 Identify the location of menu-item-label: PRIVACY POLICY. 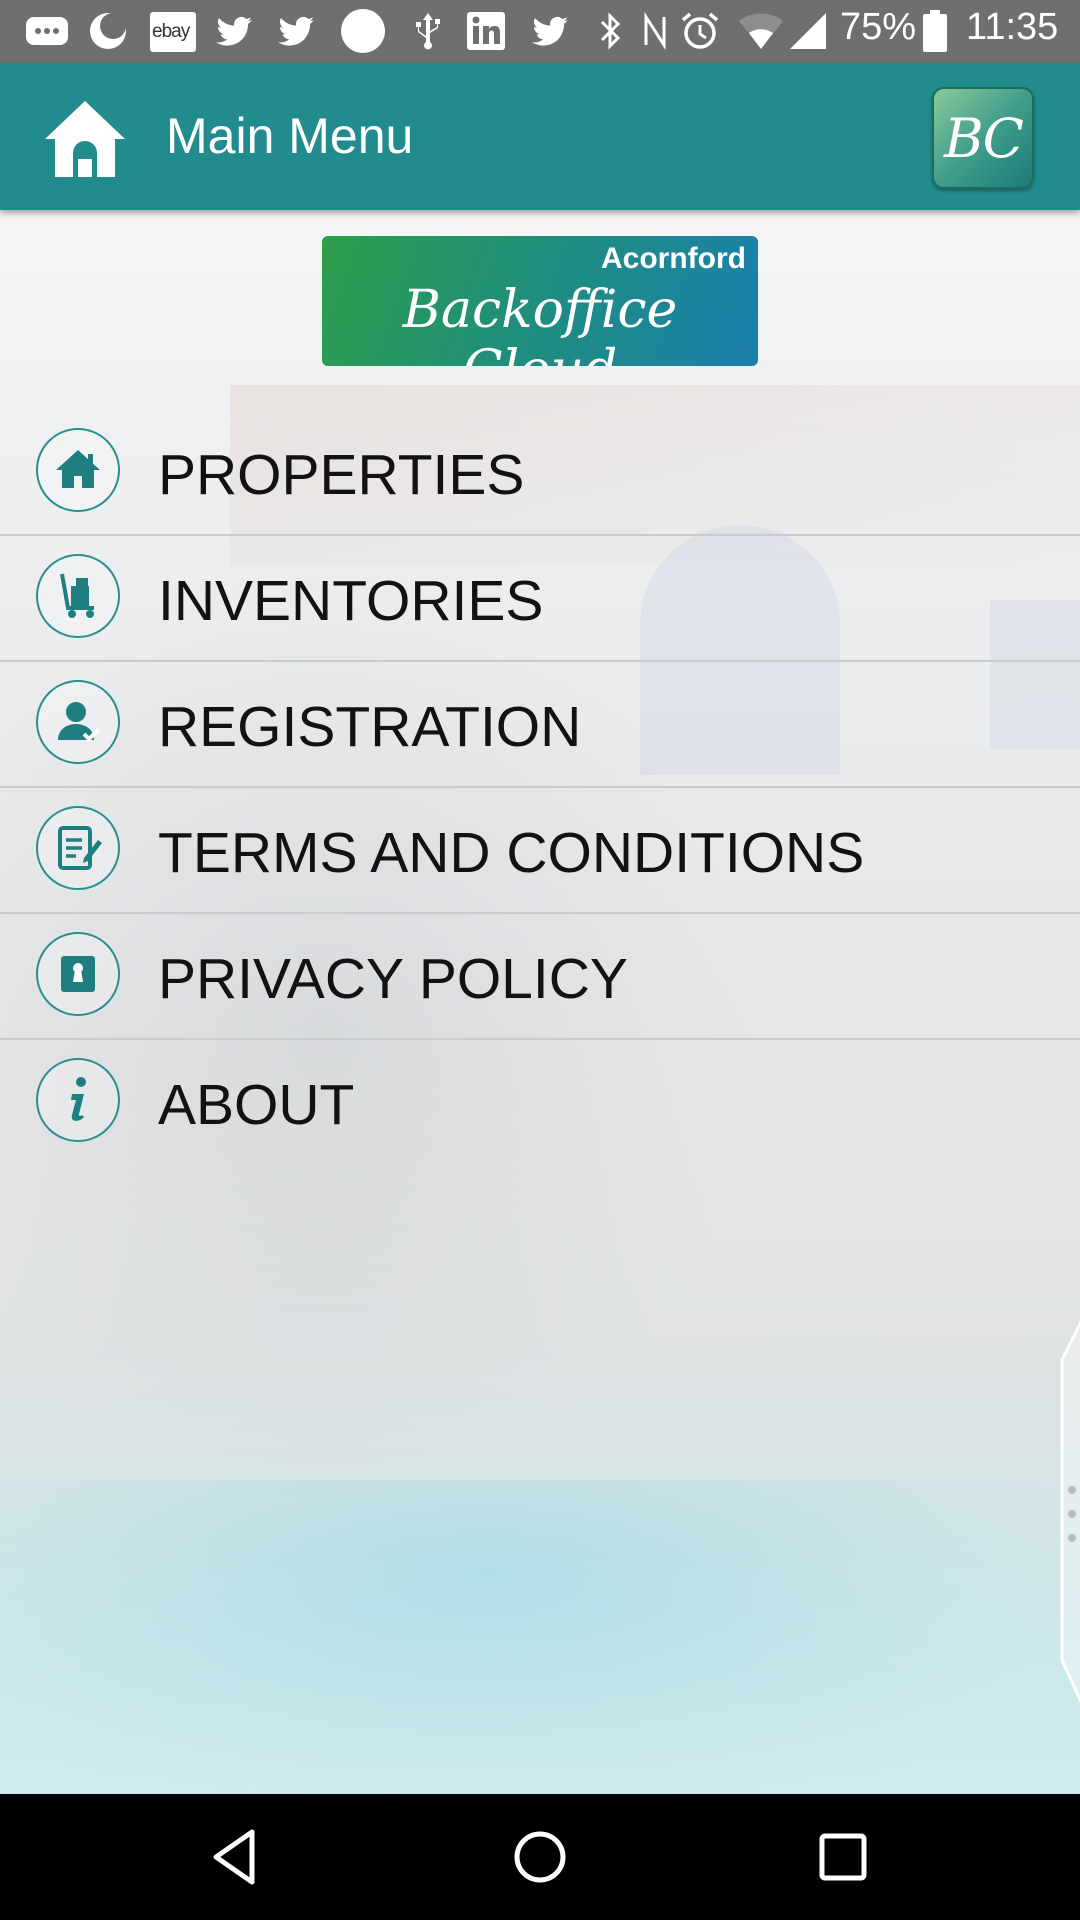
(393, 979).